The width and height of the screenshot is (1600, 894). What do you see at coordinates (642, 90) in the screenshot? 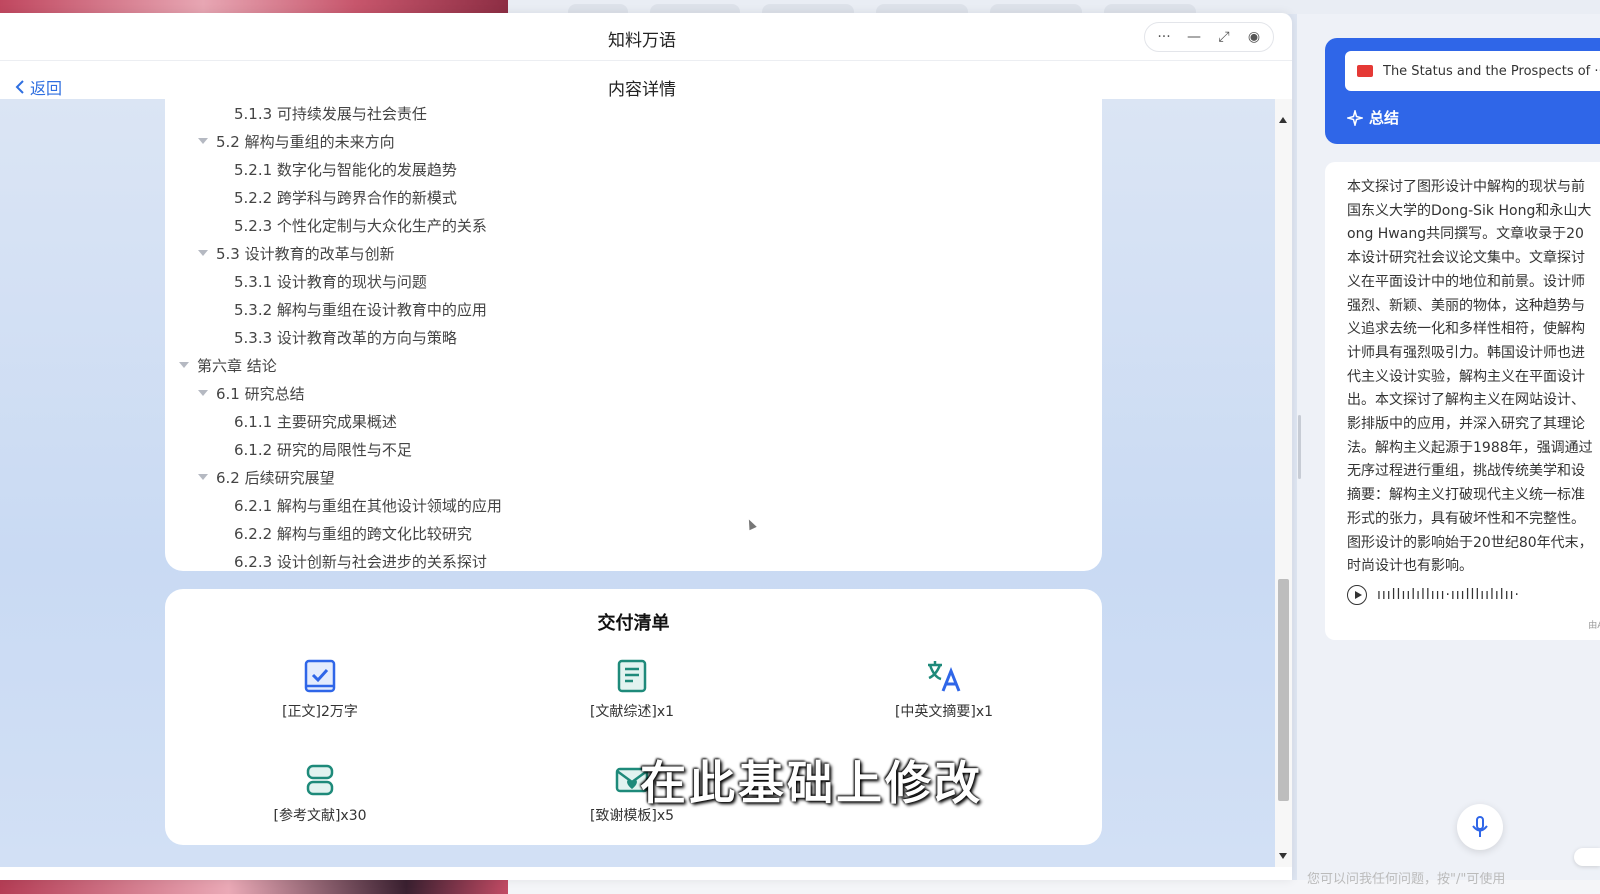
I see `page-title: 内容详情` at bounding box center [642, 90].